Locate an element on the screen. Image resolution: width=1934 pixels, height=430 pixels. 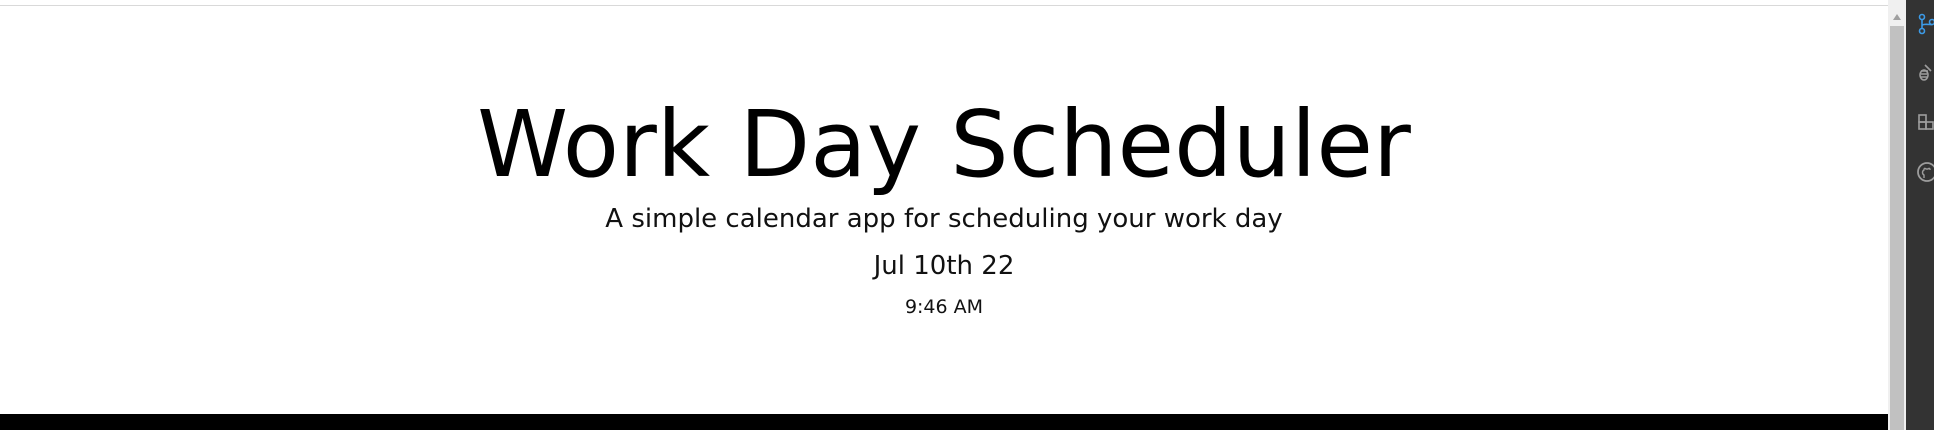
scroll-up-arrow-icon is located at coordinates (1897, 17).